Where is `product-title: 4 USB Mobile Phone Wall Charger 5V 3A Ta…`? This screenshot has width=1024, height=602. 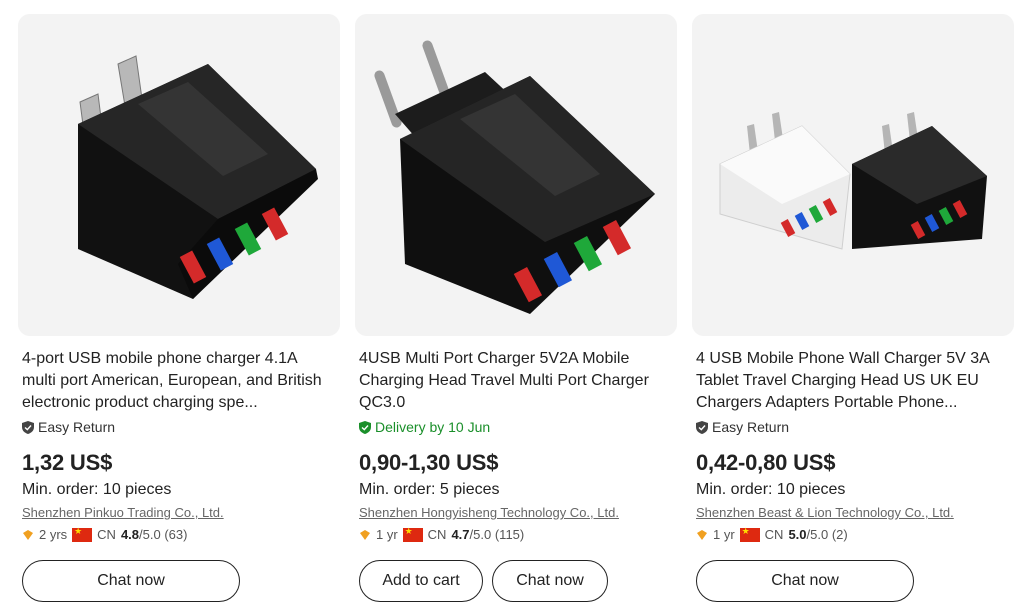
product-title: 4 USB Mobile Phone Wall Charger 5V 3A Ta… is located at coordinates (853, 381).